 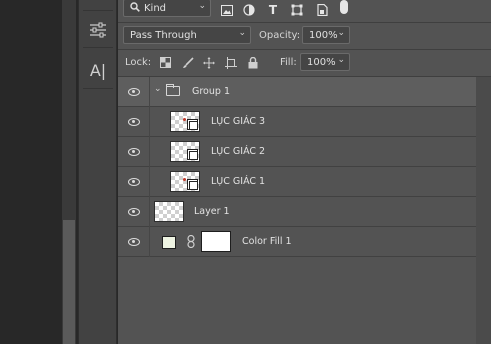 I want to click on link-chain-icon, so click(x=191, y=242).